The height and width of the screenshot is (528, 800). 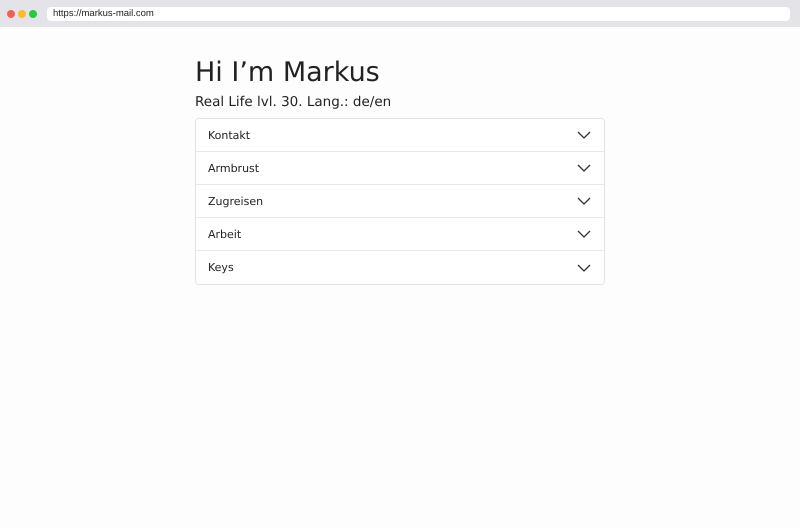 What do you see at coordinates (400, 135) in the screenshot?
I see `accordion-header: Kontakt` at bounding box center [400, 135].